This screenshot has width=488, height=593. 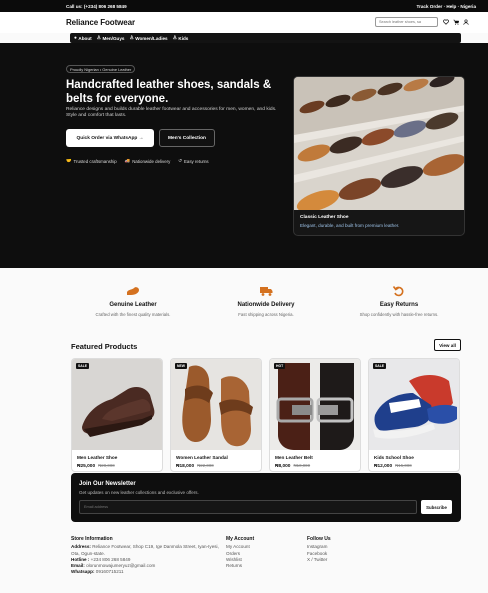 I want to click on return-icon: ↺, so click(x=180, y=160).